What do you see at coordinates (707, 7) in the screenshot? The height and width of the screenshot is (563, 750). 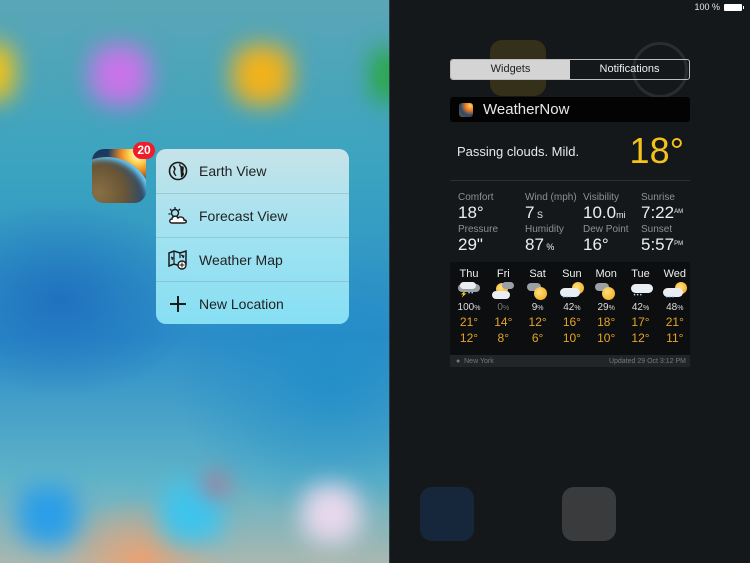 I see `battery-percent: 100 %` at bounding box center [707, 7].